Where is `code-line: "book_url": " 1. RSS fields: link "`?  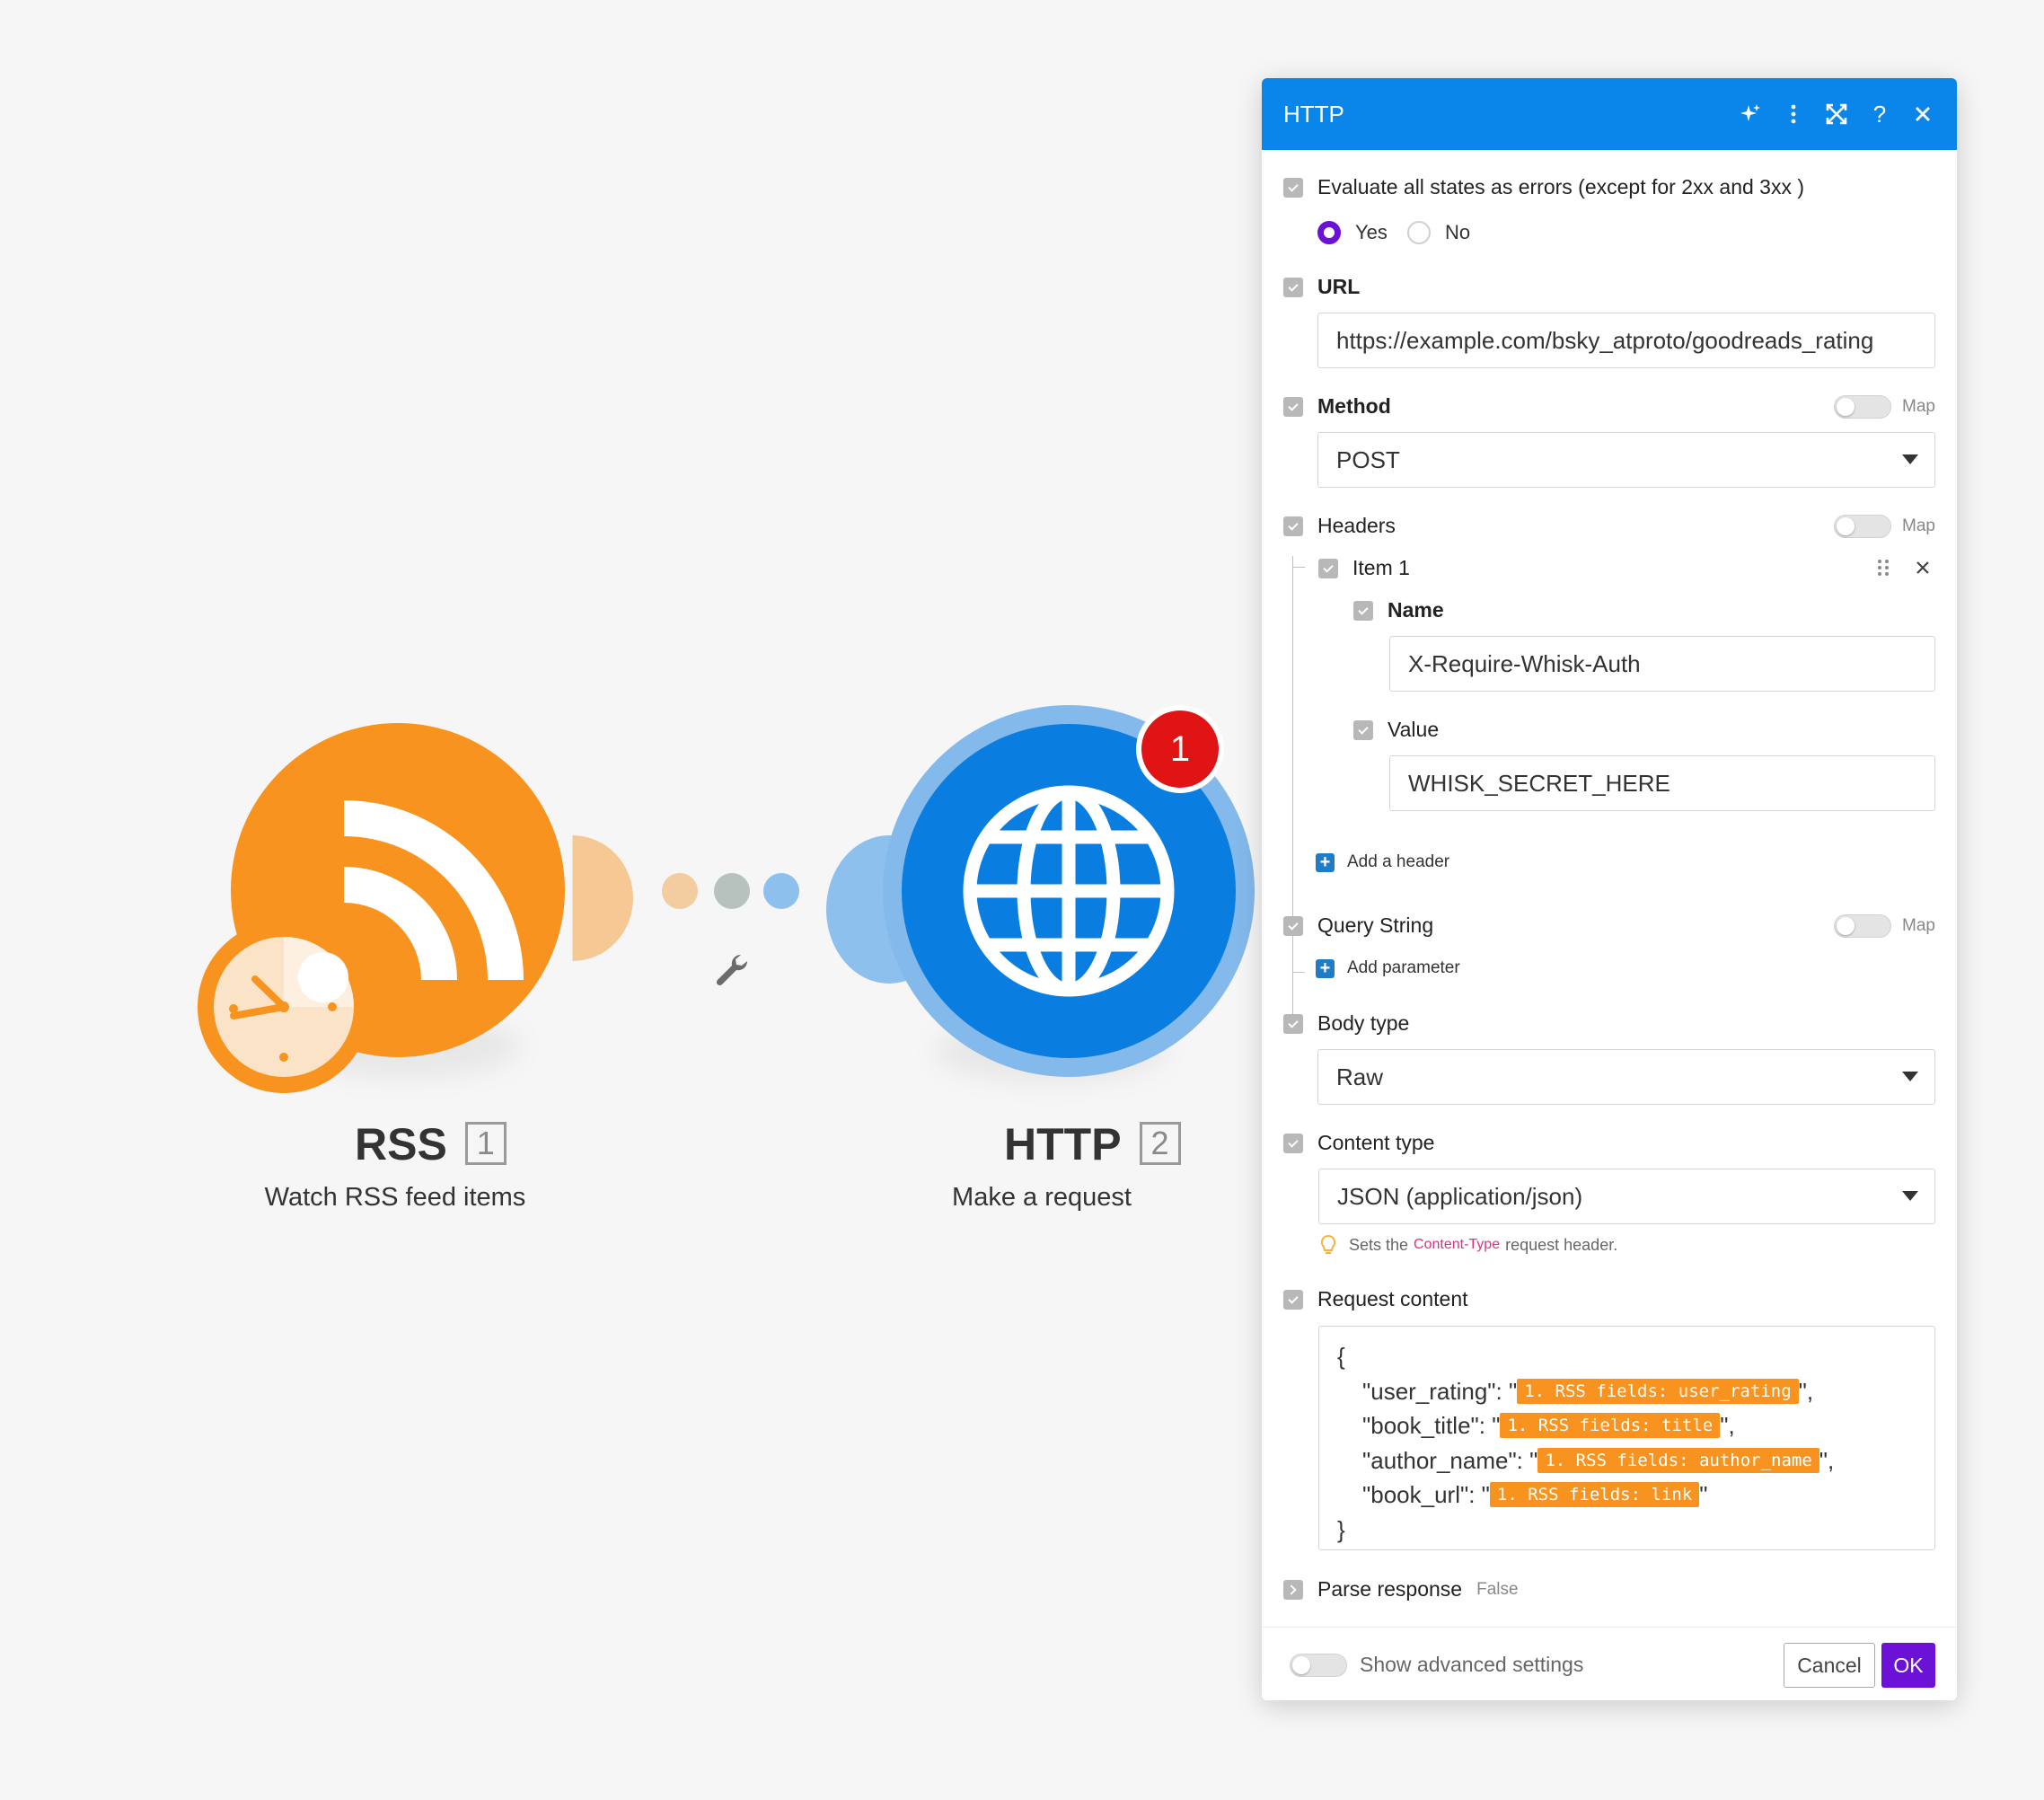 code-line: "book_url": " 1. RSS fields: link " is located at coordinates (1626, 1495).